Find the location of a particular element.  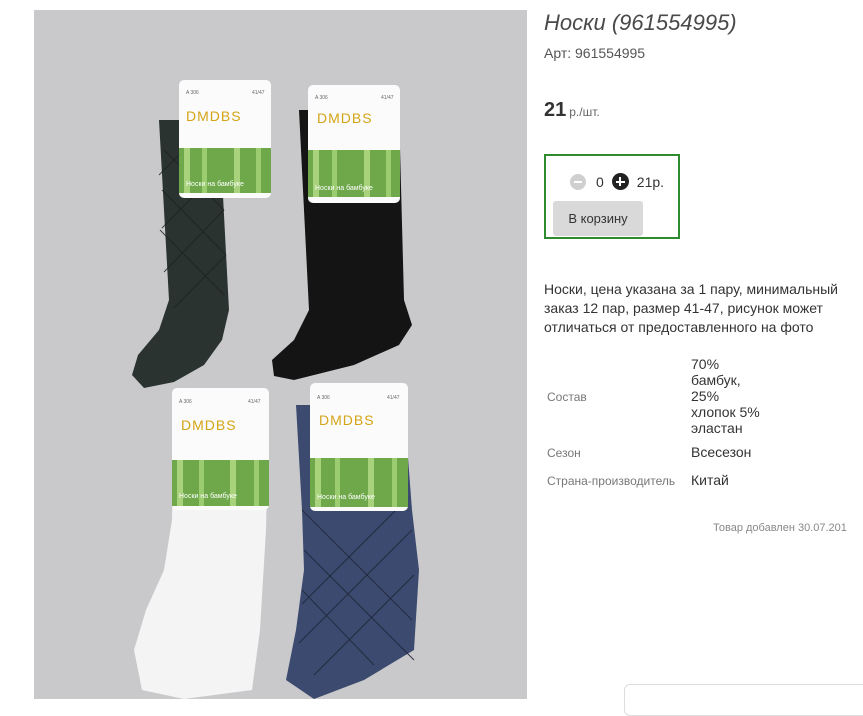

product-article: Арт: 961554995 is located at coordinates (595, 53).